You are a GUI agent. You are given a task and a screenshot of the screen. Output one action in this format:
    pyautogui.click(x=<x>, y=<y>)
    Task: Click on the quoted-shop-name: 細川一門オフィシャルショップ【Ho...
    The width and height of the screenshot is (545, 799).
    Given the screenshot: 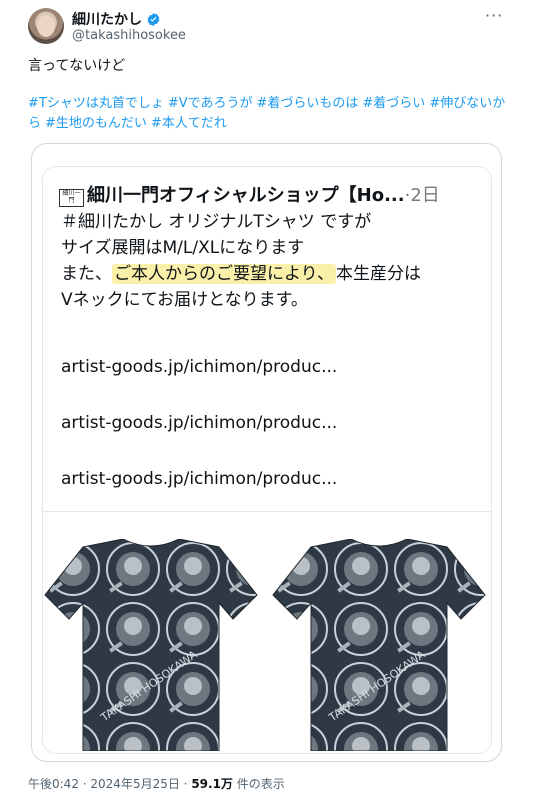 What is the action you would take?
    pyautogui.click(x=246, y=195)
    